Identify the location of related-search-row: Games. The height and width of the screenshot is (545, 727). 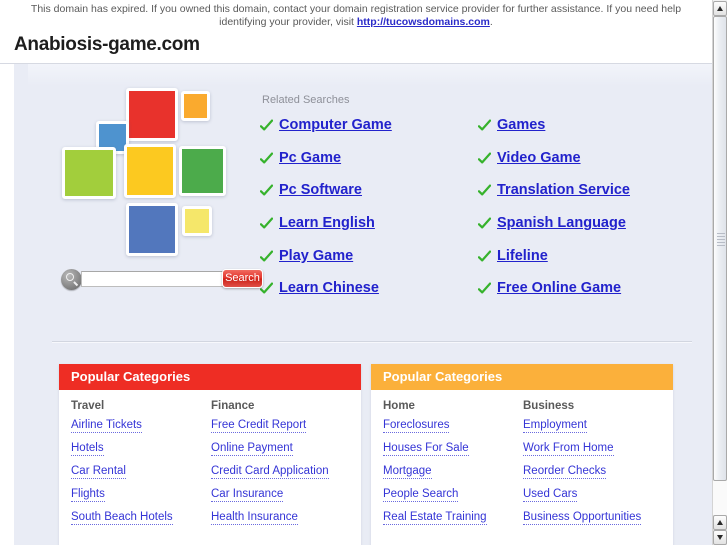
(585, 133).